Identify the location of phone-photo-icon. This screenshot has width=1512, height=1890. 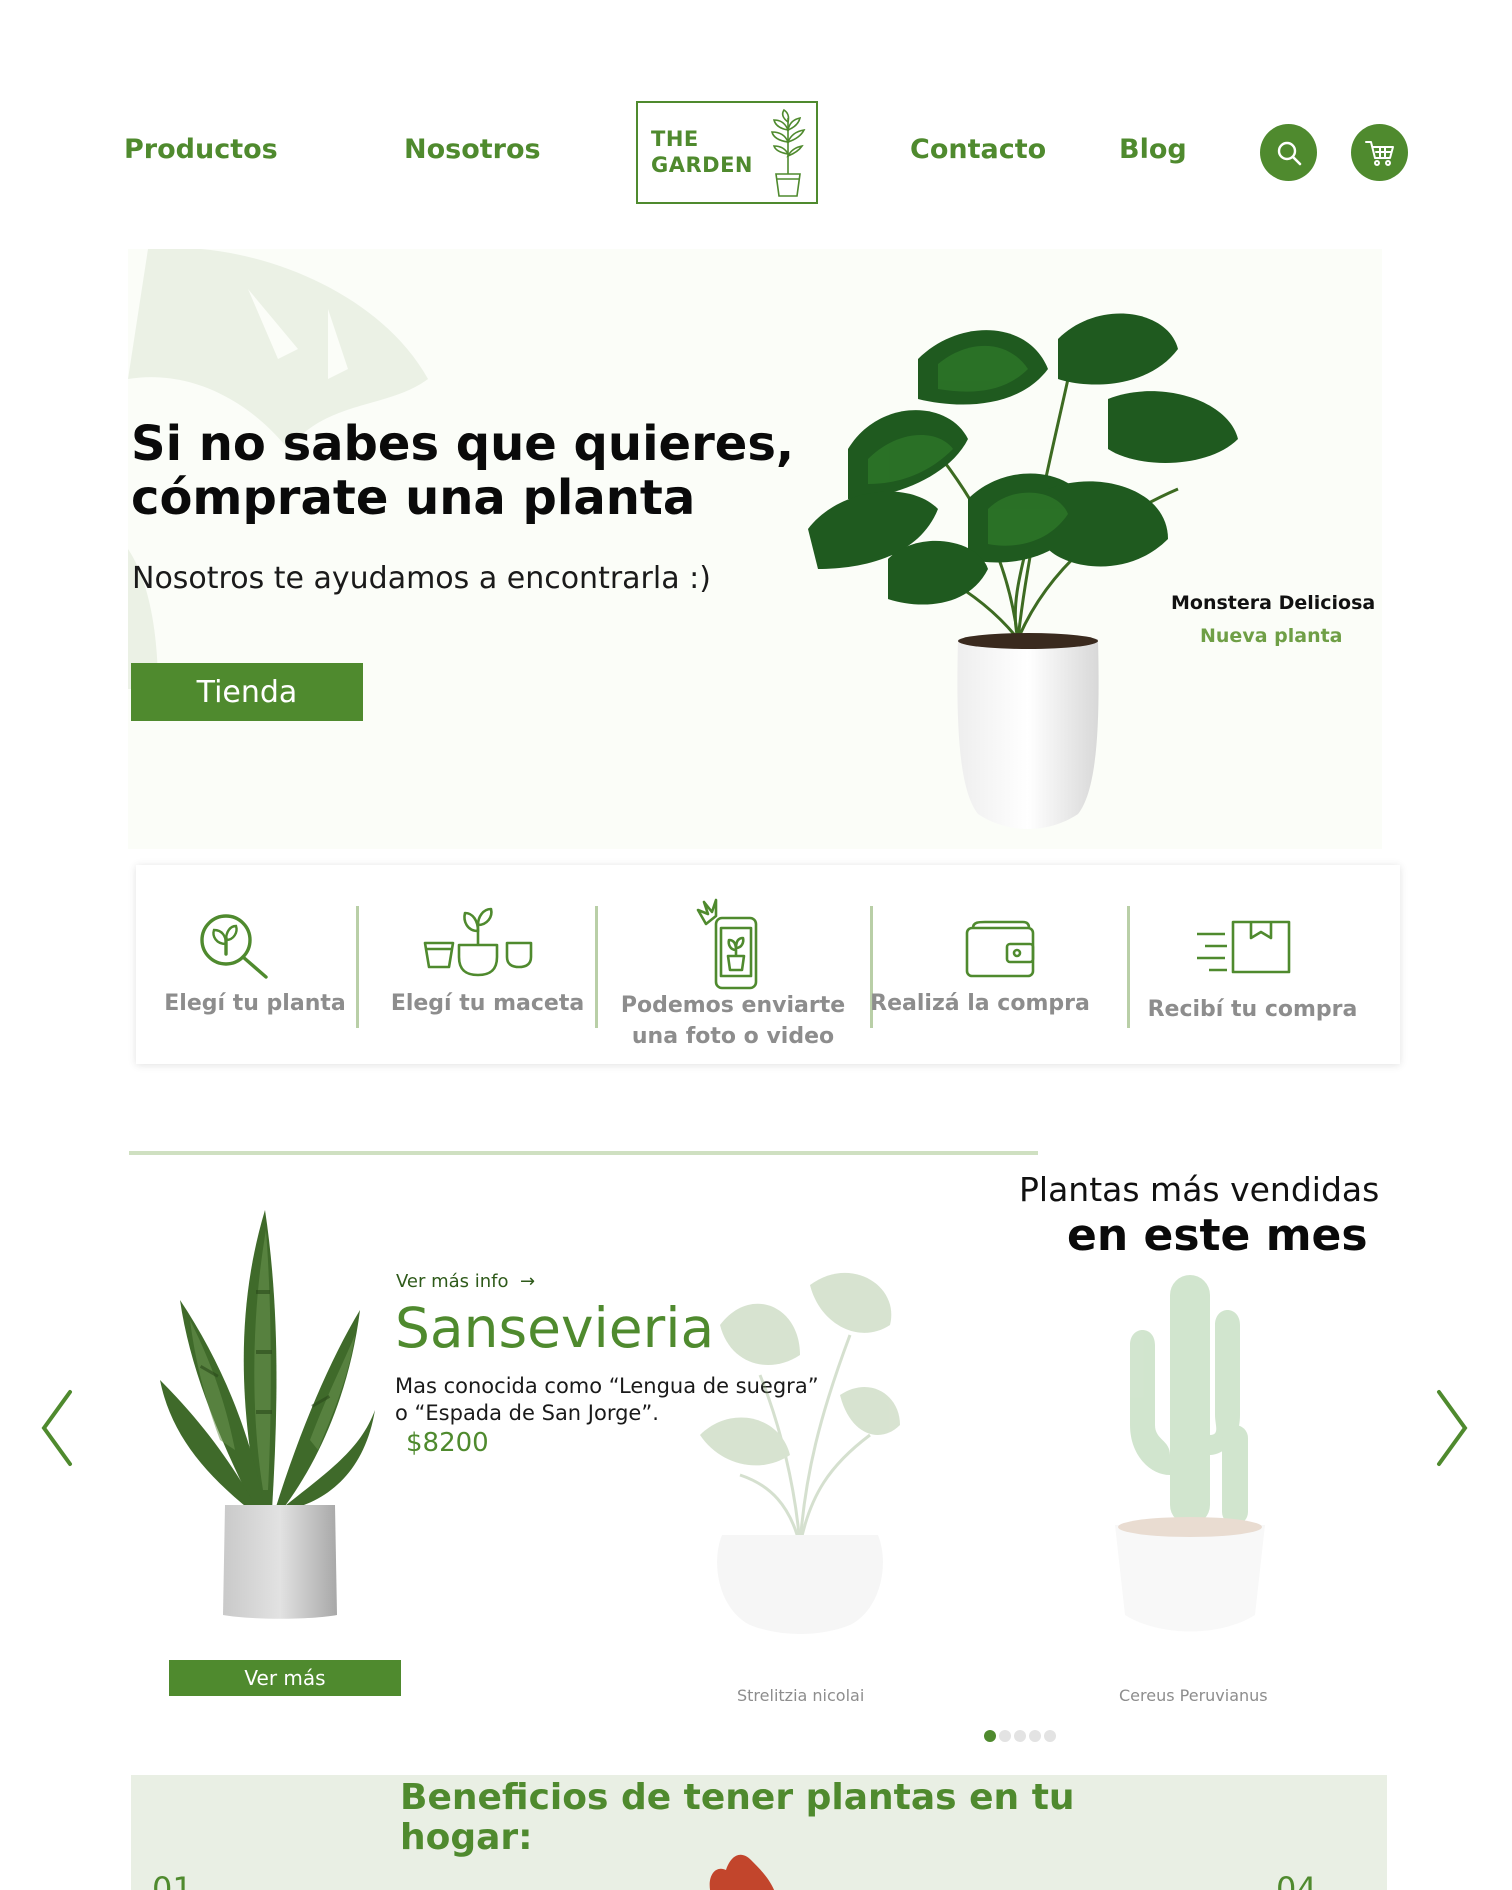
(727, 944).